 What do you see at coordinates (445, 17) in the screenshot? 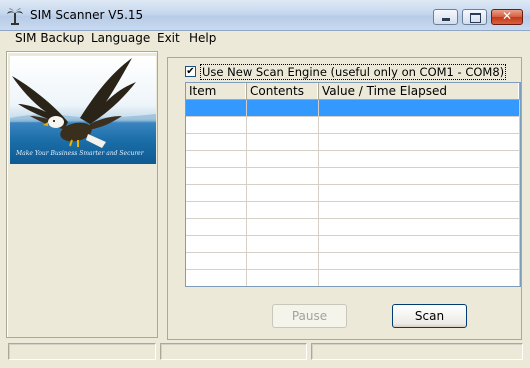
I see `minimize-button` at bounding box center [445, 17].